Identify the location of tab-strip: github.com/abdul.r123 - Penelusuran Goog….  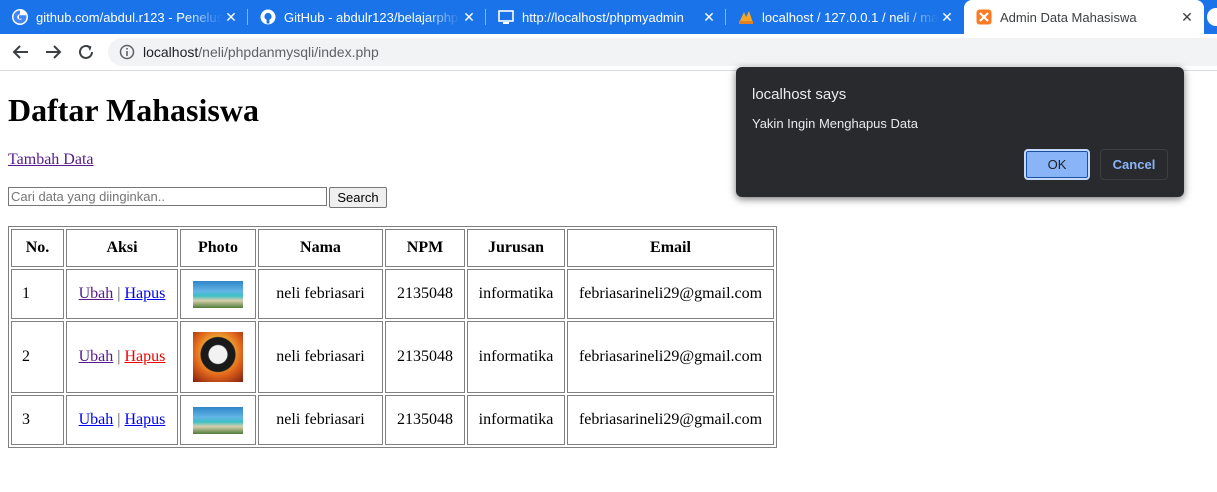
(608, 17).